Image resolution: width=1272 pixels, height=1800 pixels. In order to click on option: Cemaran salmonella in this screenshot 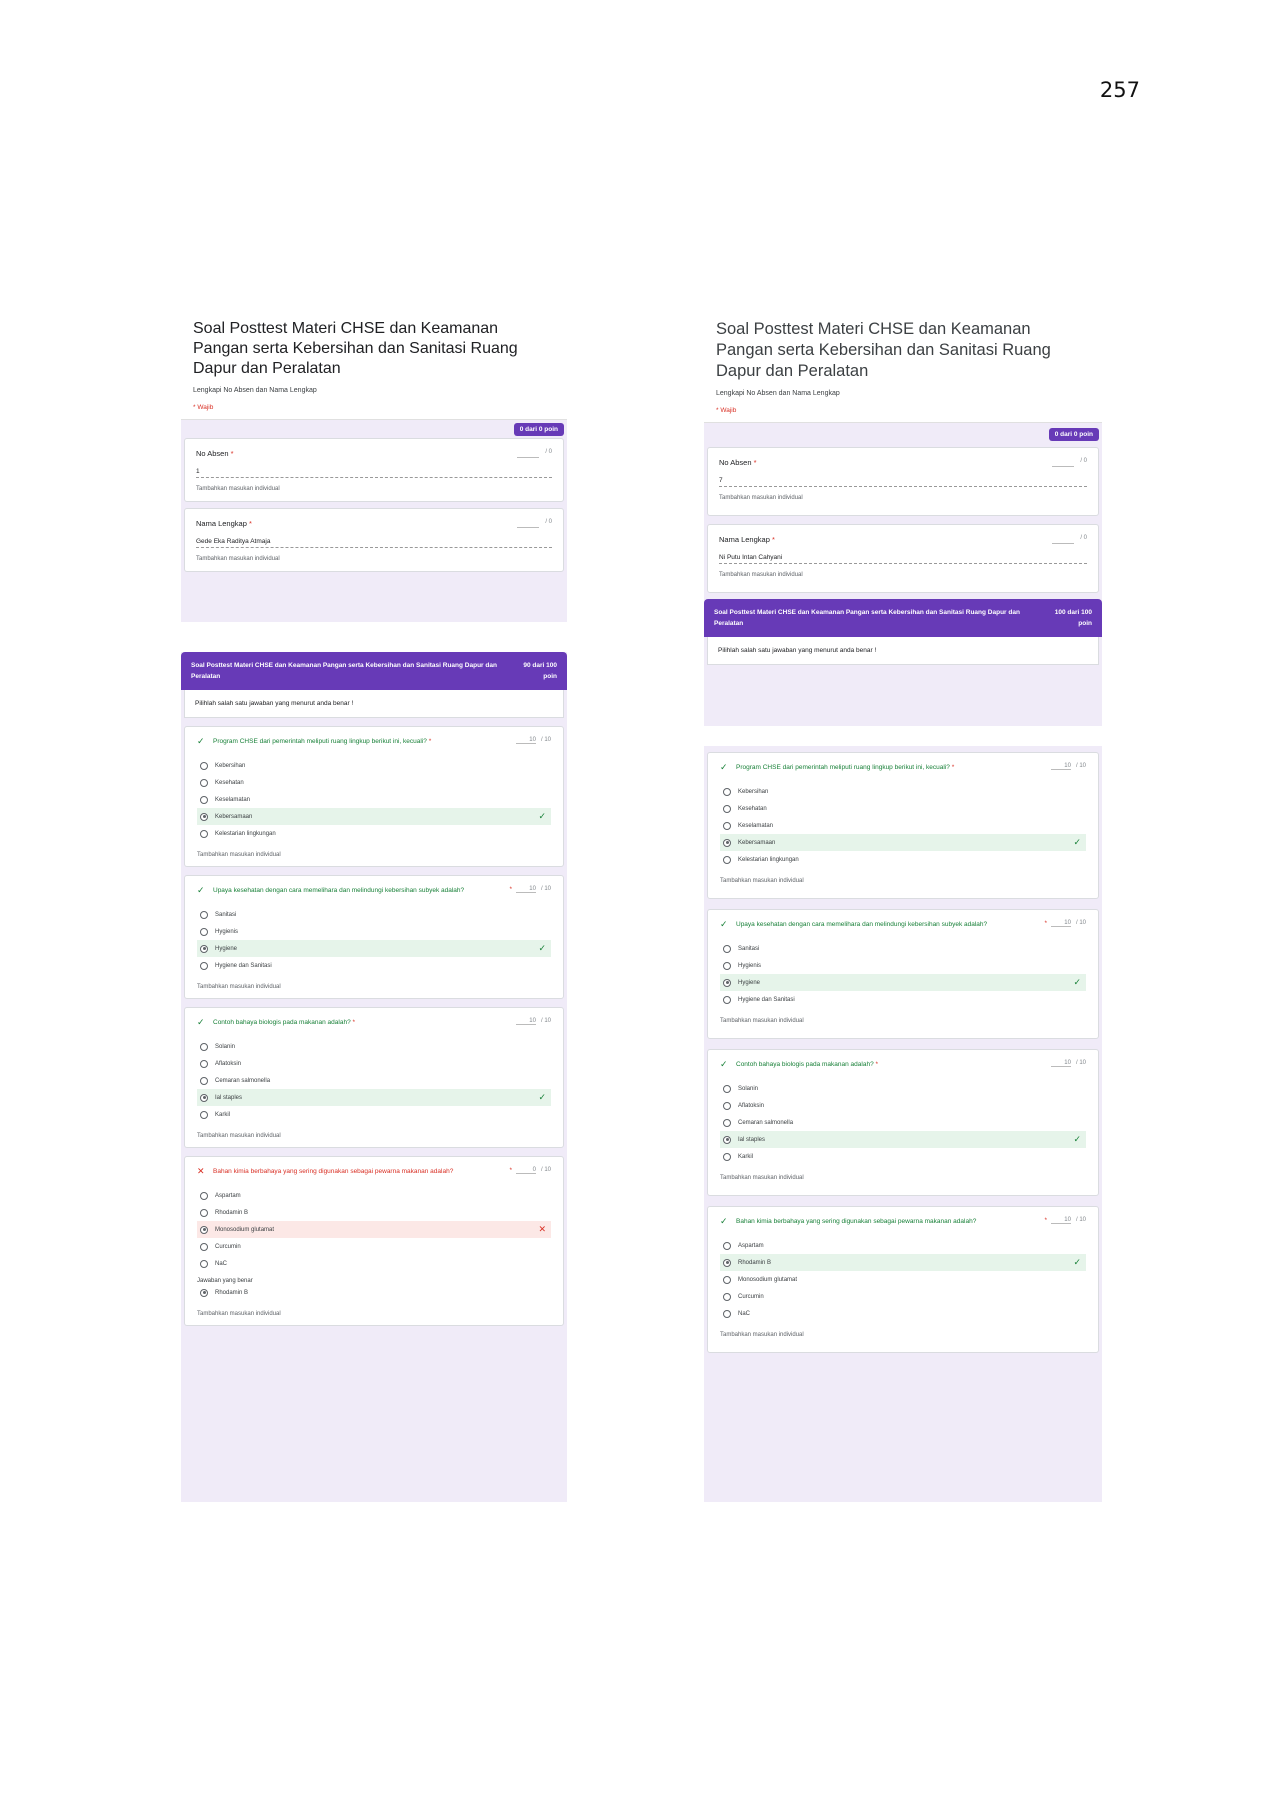, I will do `click(374, 1080)`.